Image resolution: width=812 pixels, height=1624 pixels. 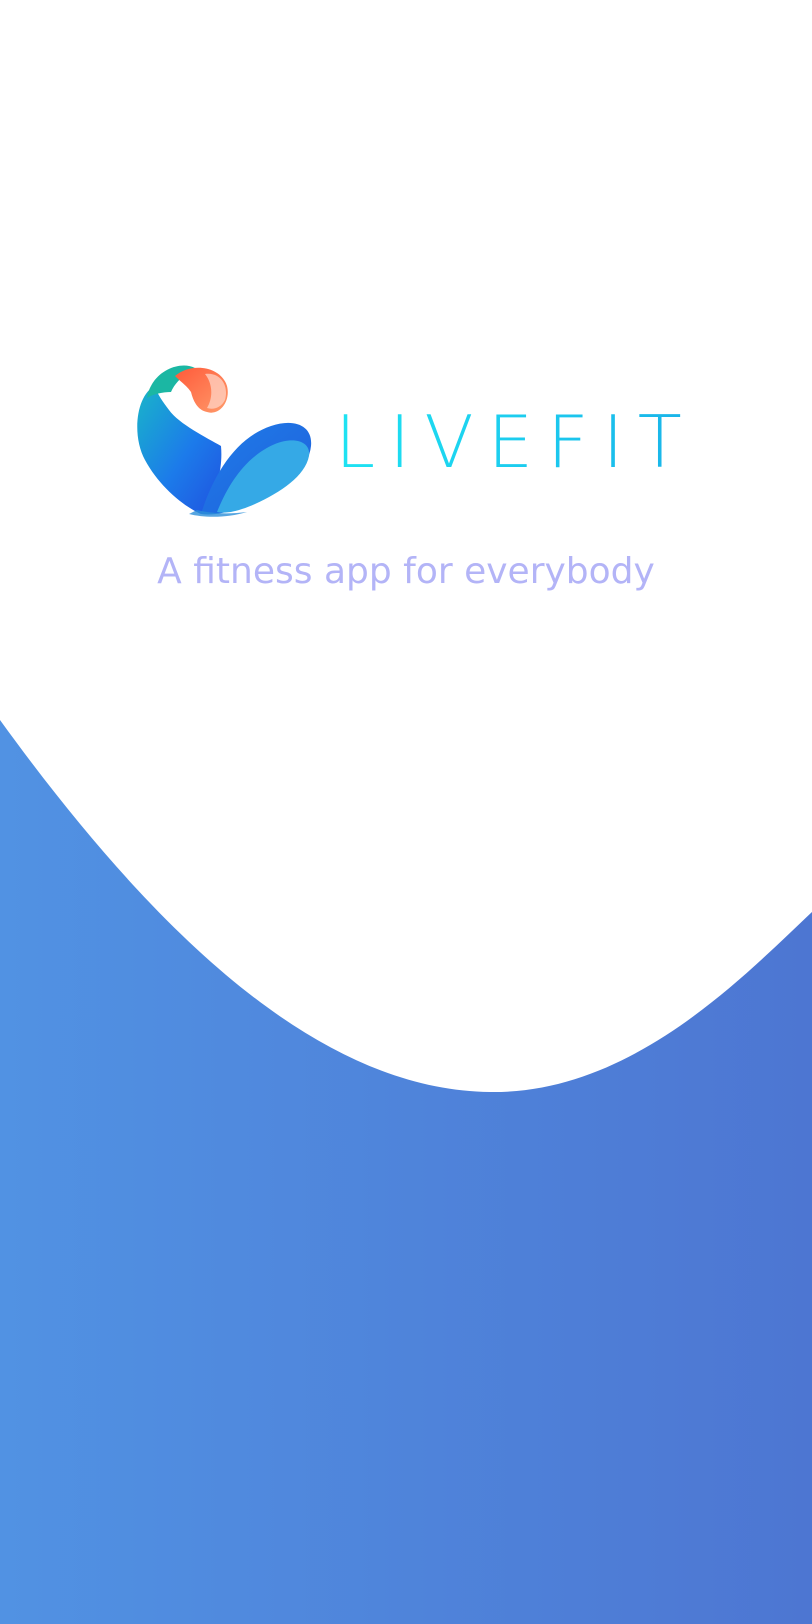 I want to click on brand-header: LIVEFIT, so click(x=408, y=444).